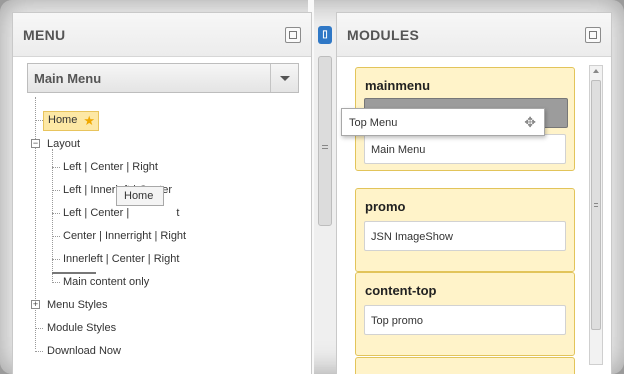  Describe the element at coordinates (163, 78) in the screenshot. I see `menu-selector-dropdown: Main Menu` at that location.